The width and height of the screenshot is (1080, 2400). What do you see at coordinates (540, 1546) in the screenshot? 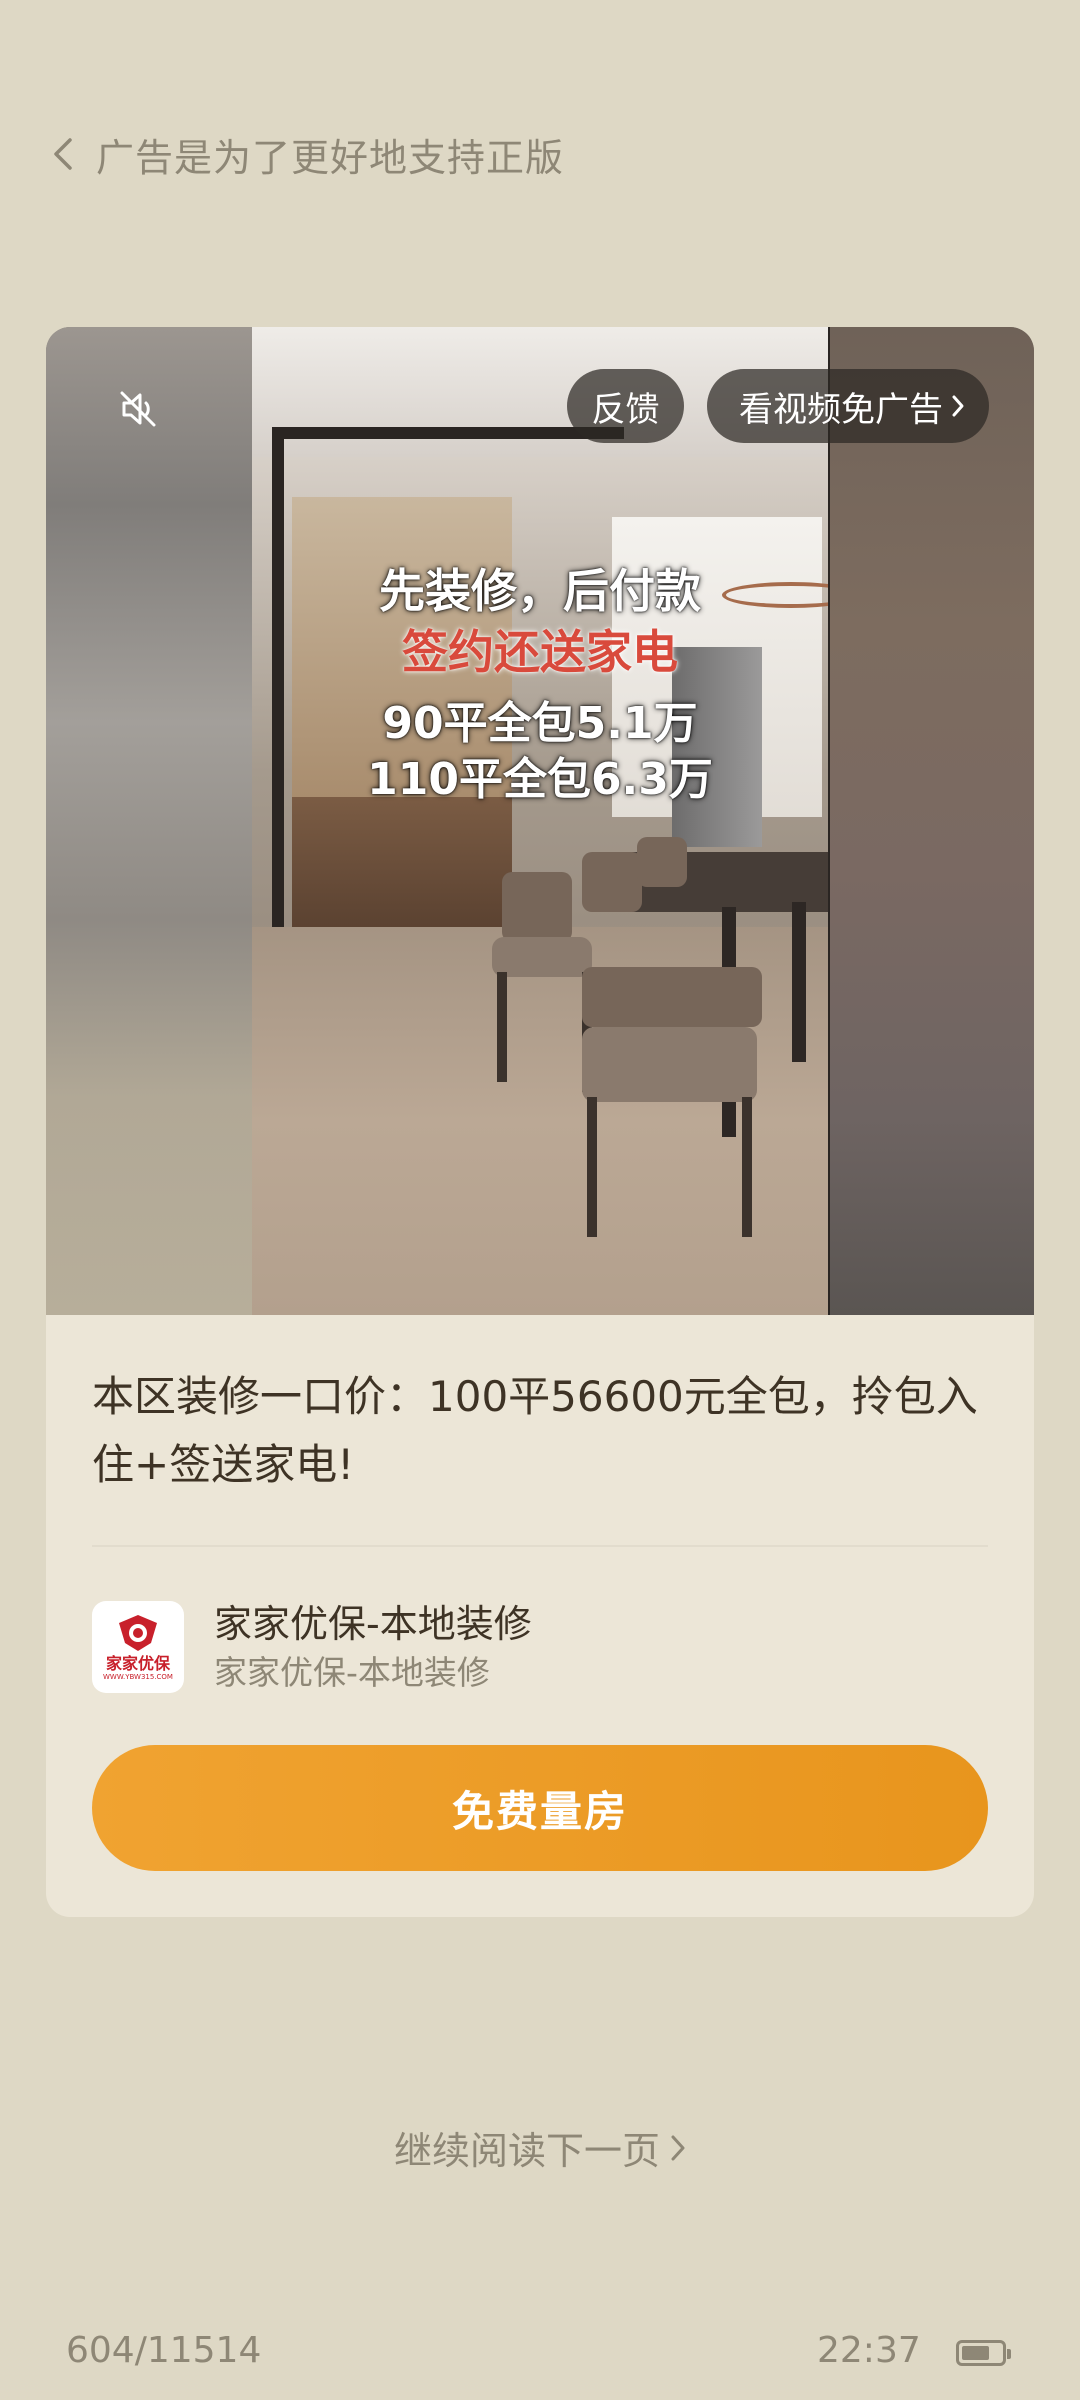
I see `divider` at bounding box center [540, 1546].